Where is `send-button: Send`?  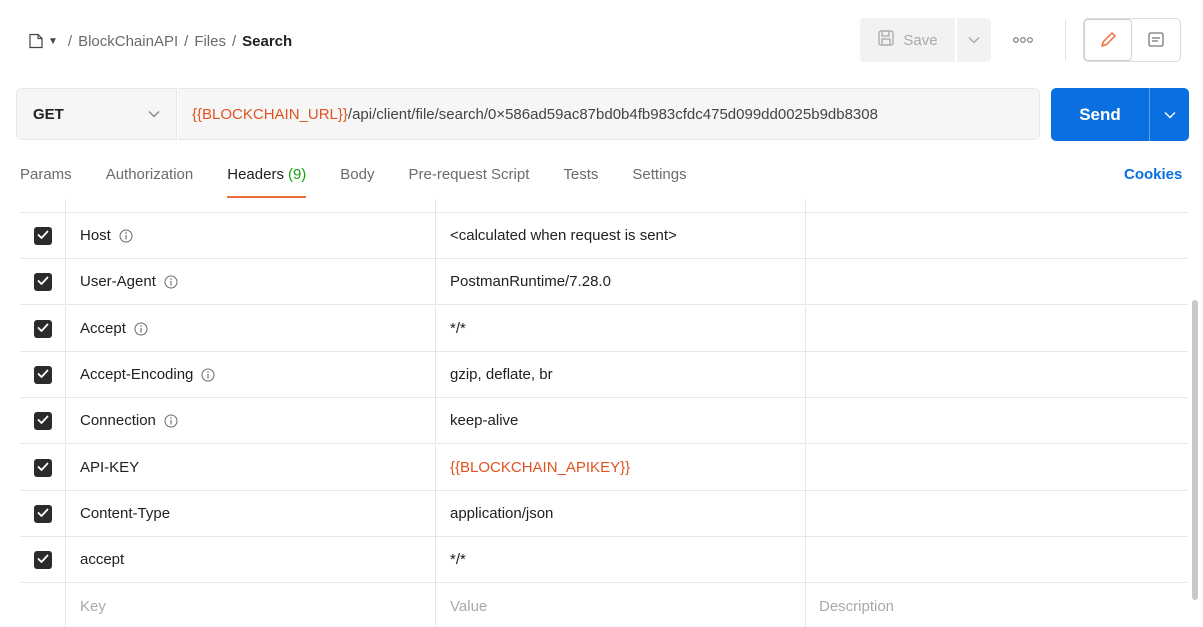 send-button: Send is located at coordinates (1100, 114).